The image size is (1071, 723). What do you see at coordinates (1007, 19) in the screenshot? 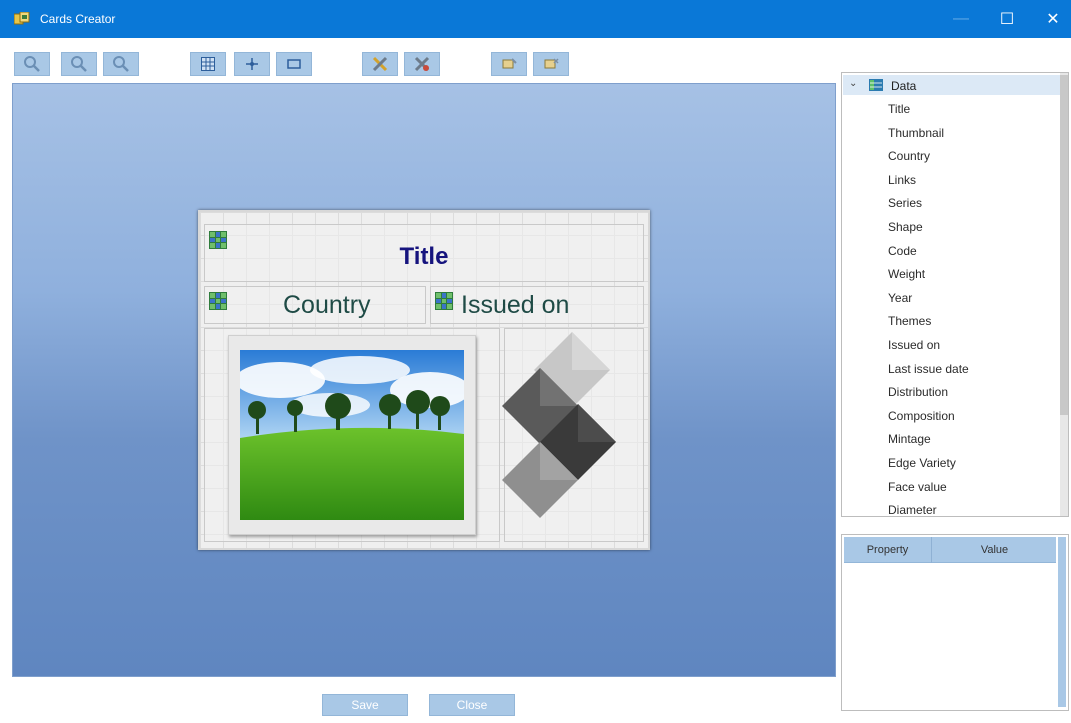
I see `maximize-button: ☐` at bounding box center [1007, 19].